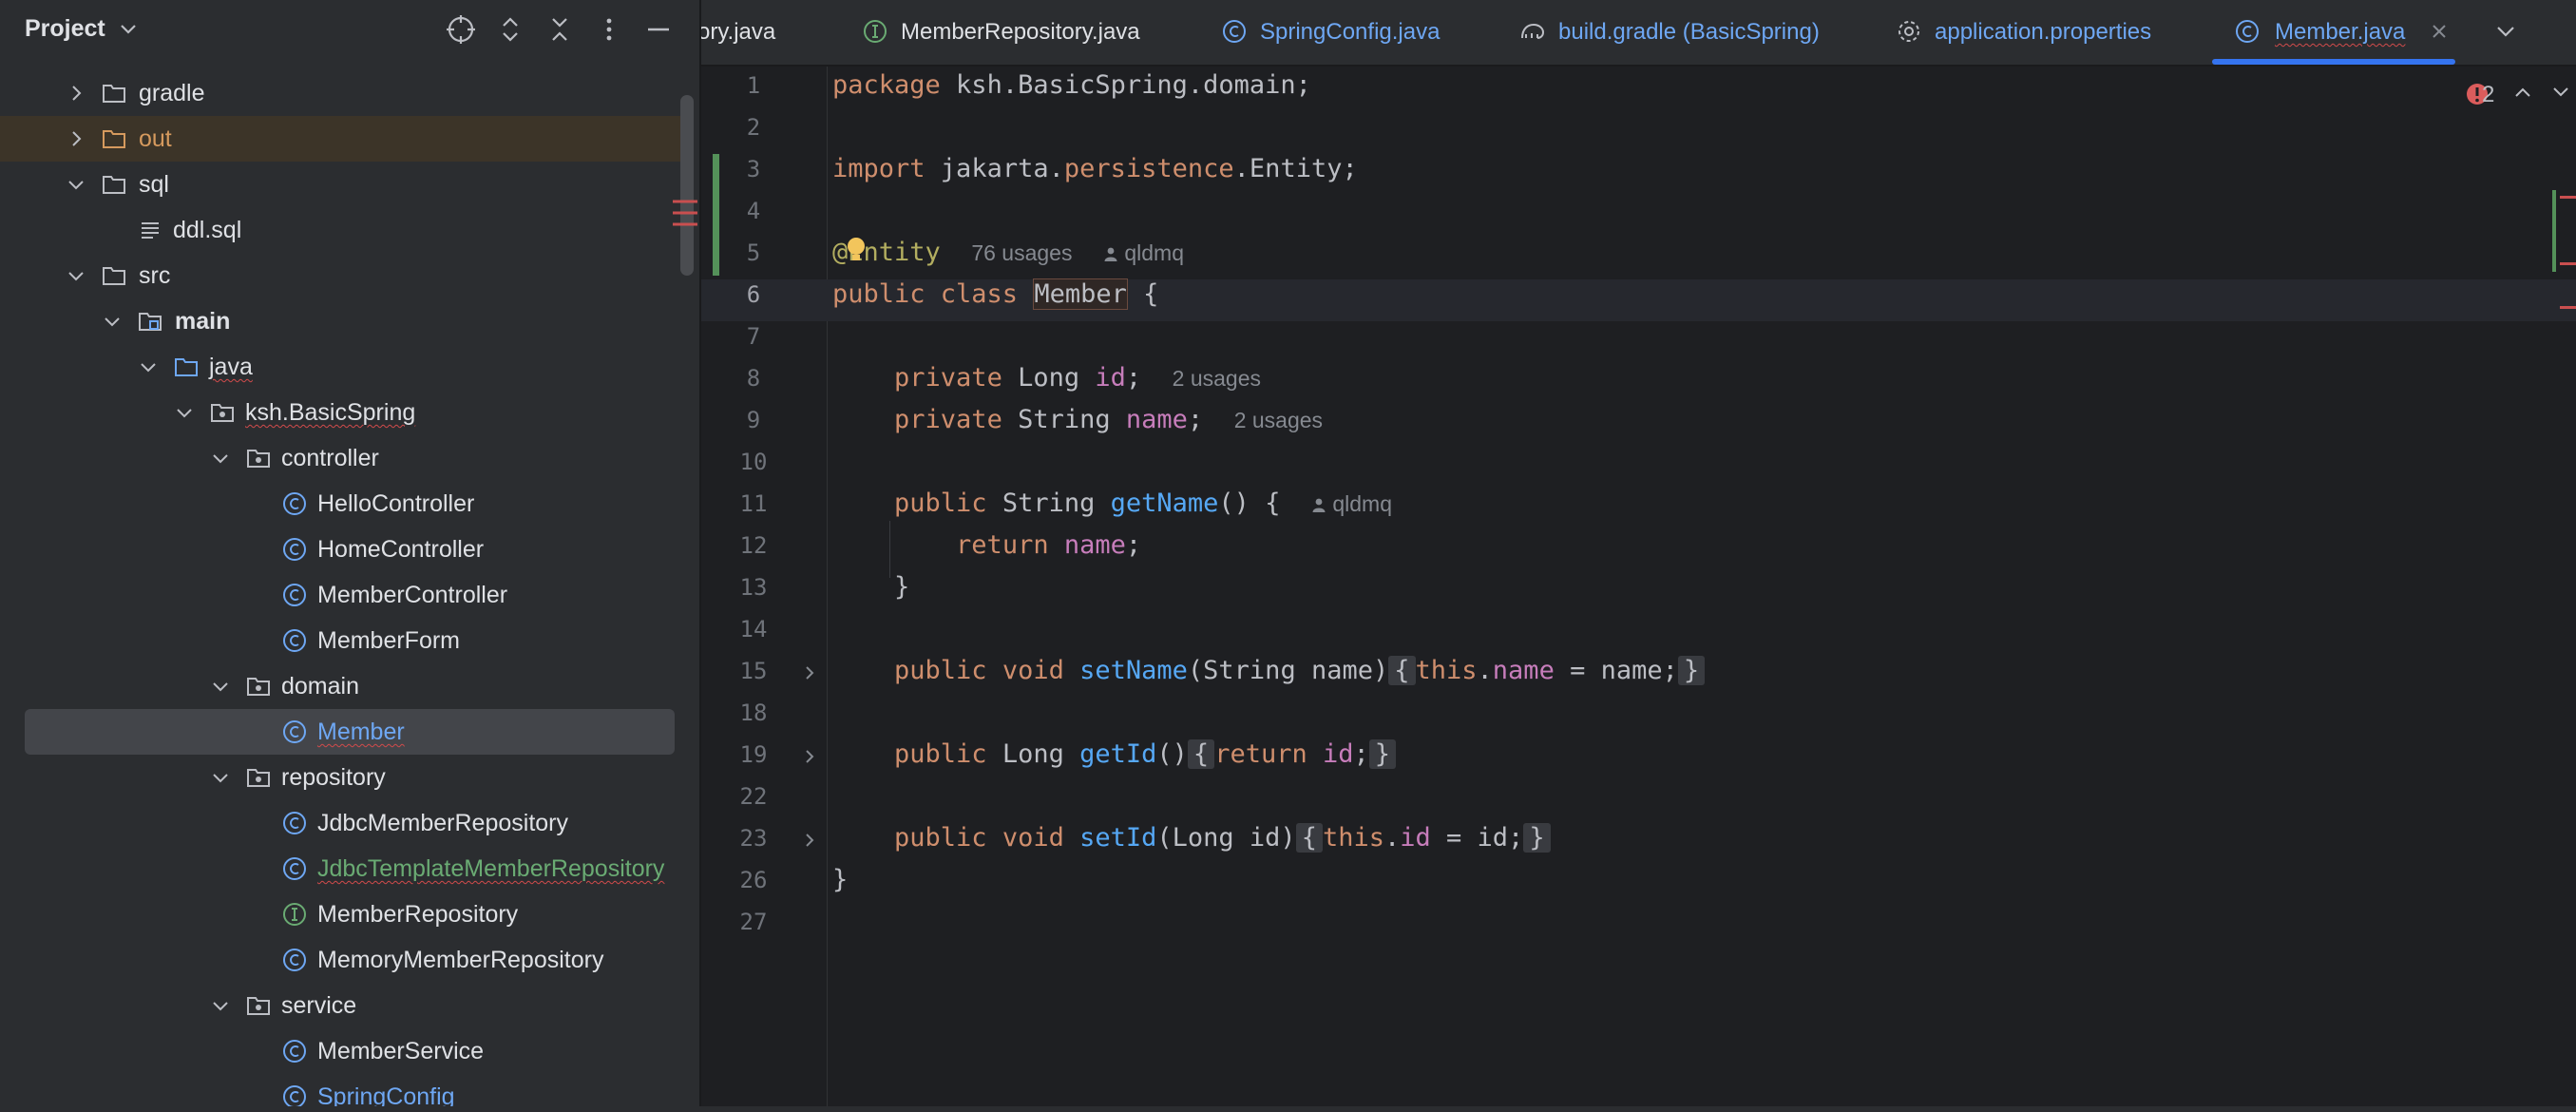 The image size is (2576, 1112). What do you see at coordinates (560, 29) in the screenshot?
I see `collapse-all-icon` at bounding box center [560, 29].